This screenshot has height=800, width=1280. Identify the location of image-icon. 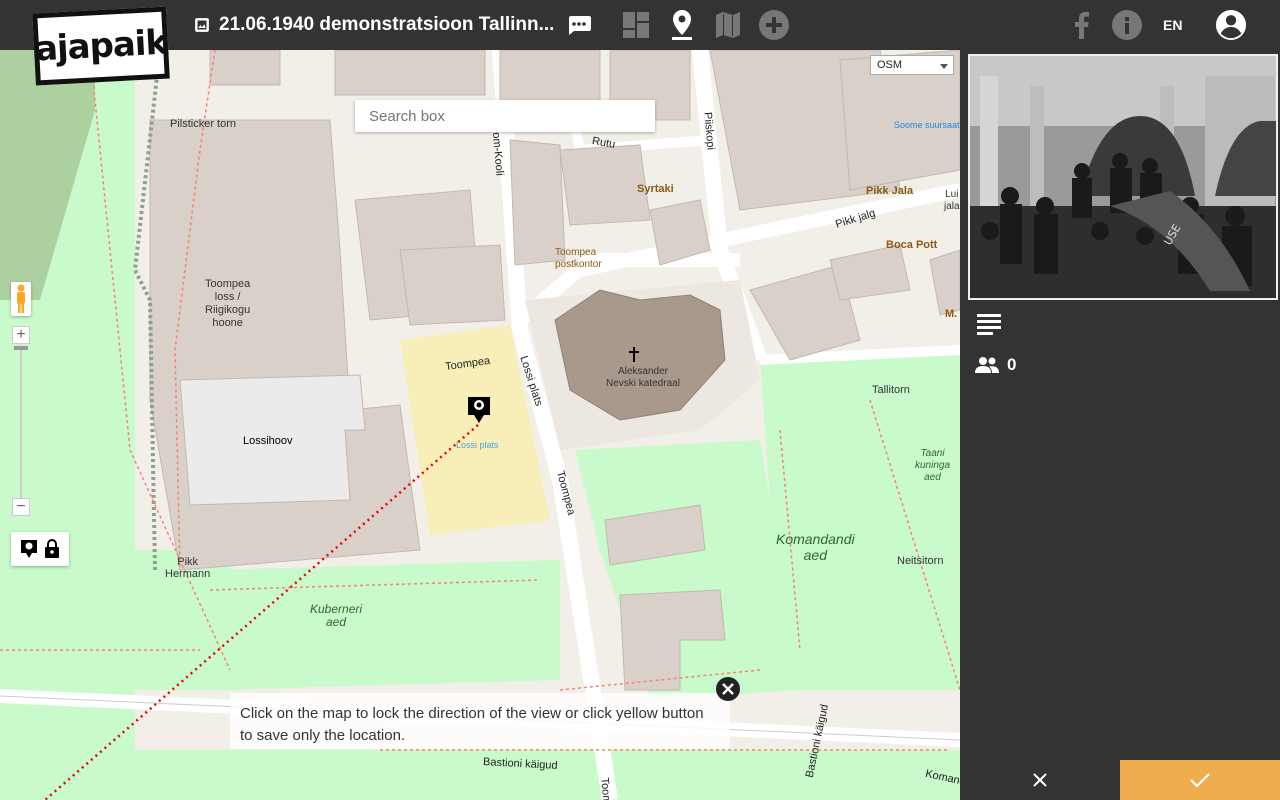
(202, 25).